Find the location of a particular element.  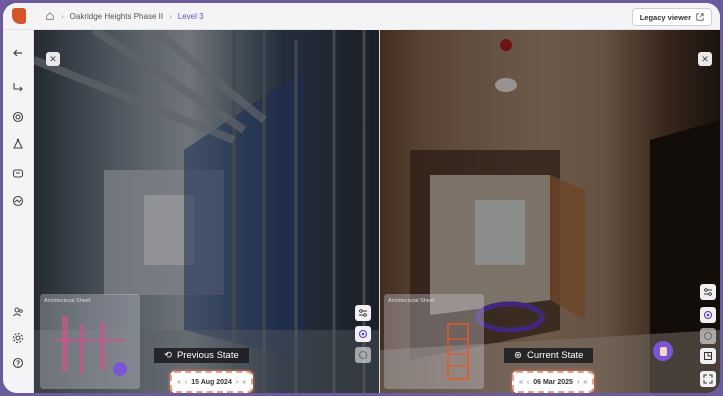

external-link-icon is located at coordinates (700, 17).